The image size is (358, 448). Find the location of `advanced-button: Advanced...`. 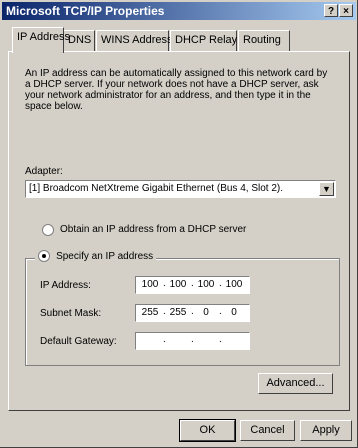

advanced-button: Advanced... is located at coordinates (295, 383).